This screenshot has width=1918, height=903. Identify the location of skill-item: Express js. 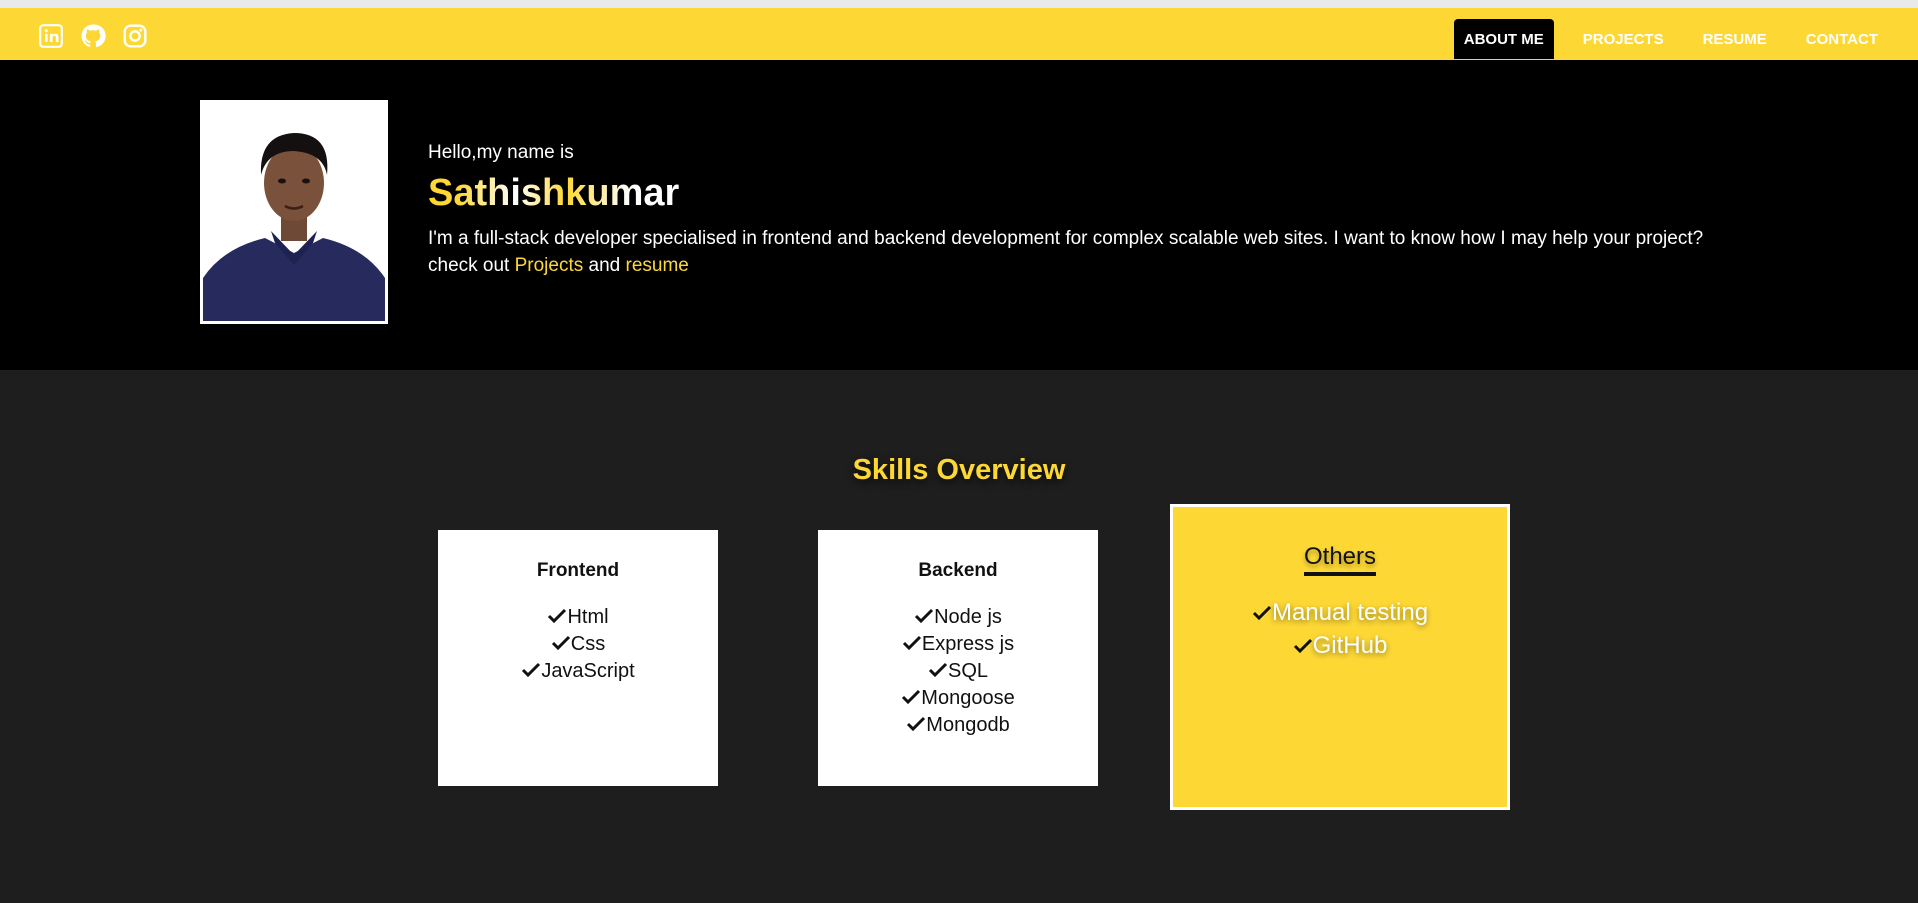
(958, 644).